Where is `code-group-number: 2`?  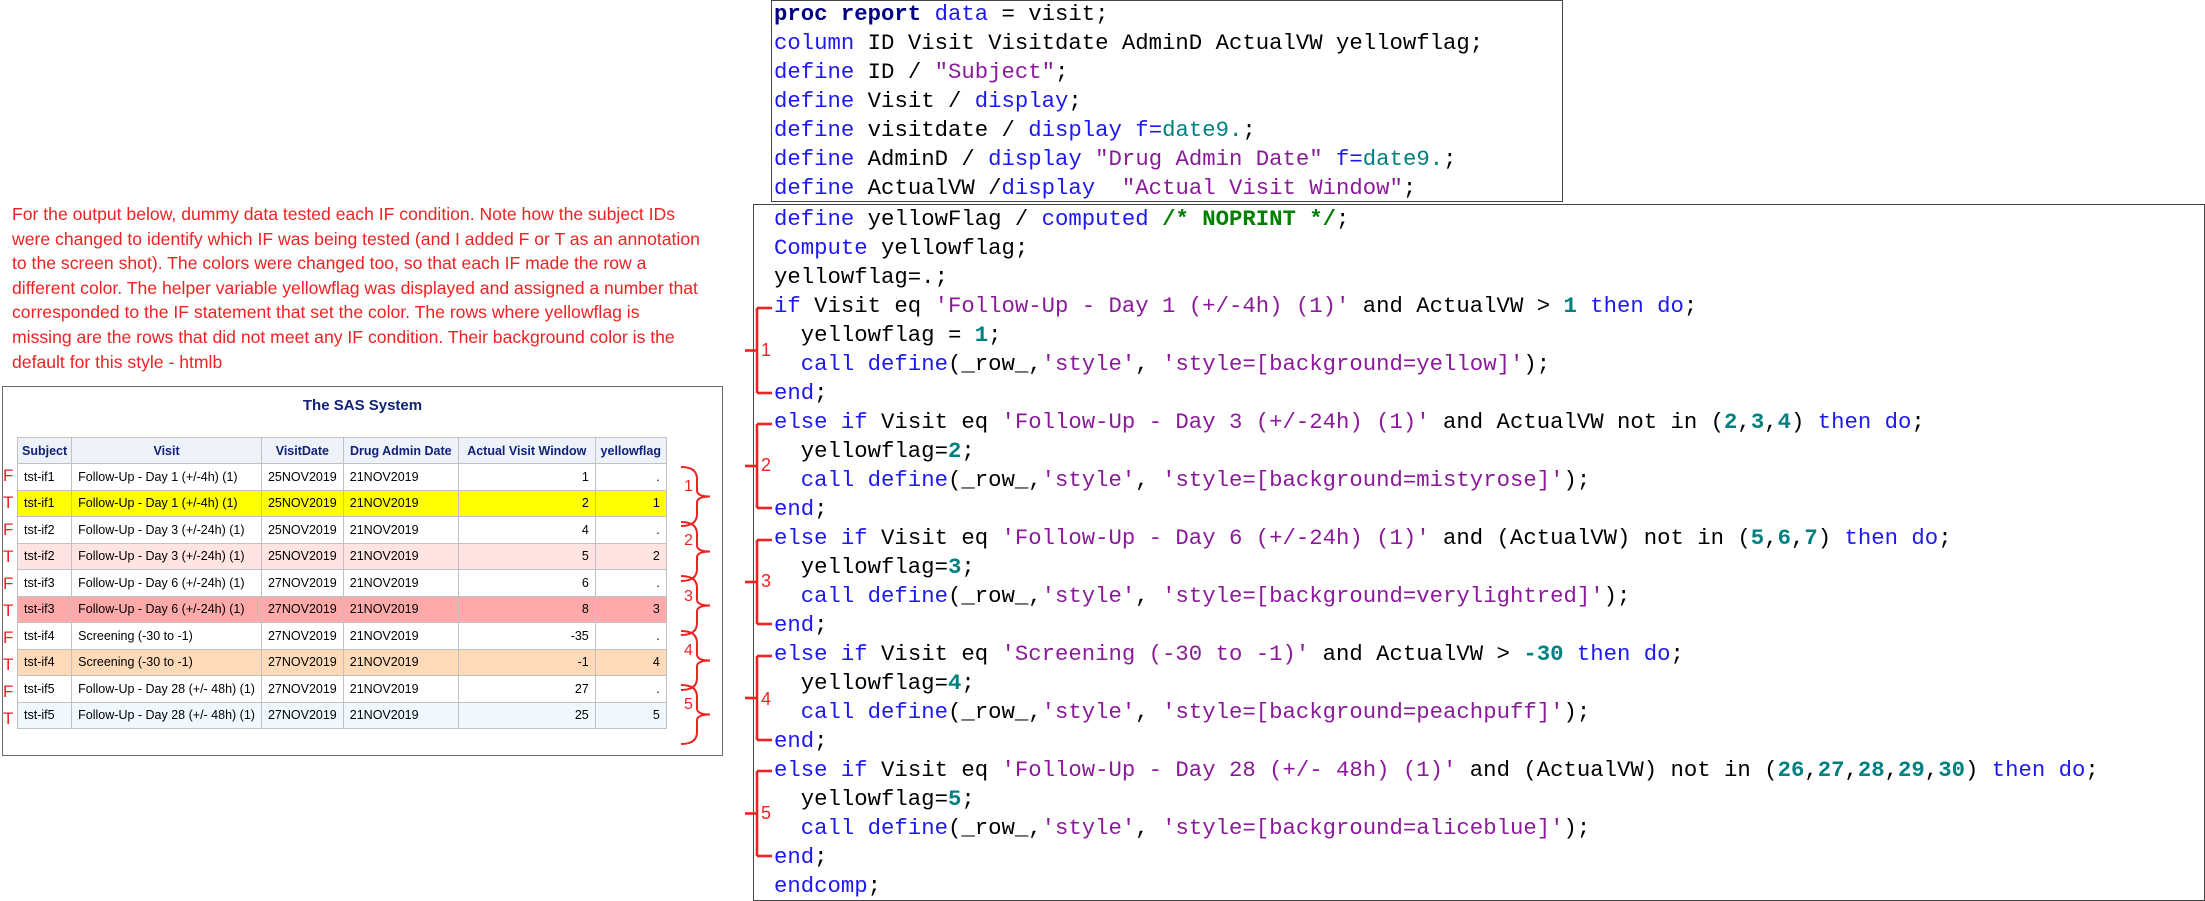 code-group-number: 2 is located at coordinates (766, 465).